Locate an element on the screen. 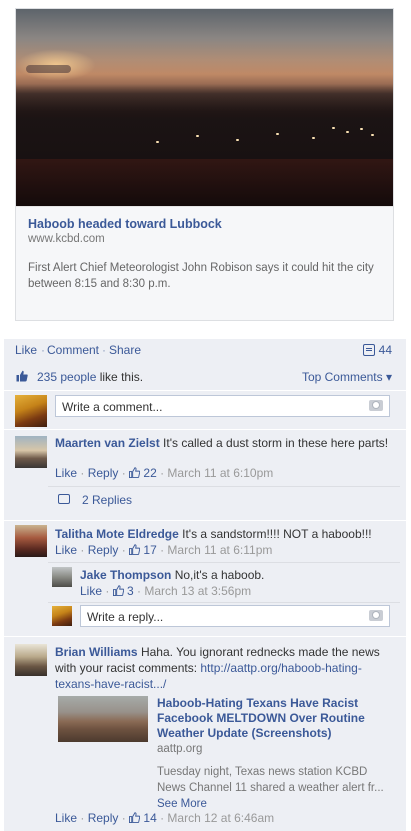 This screenshot has height=831, width=411. ground is located at coordinates (204, 182).